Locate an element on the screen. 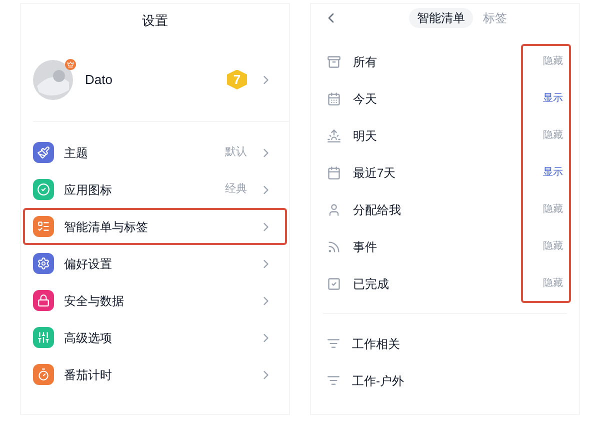  list-label: 今天 is located at coordinates (365, 99).